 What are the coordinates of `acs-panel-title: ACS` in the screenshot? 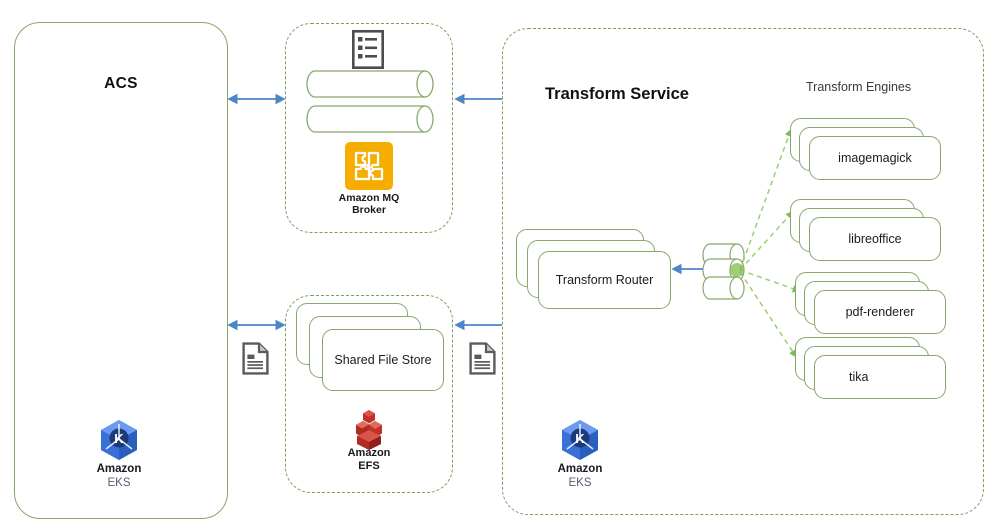 It's located at (121, 83).